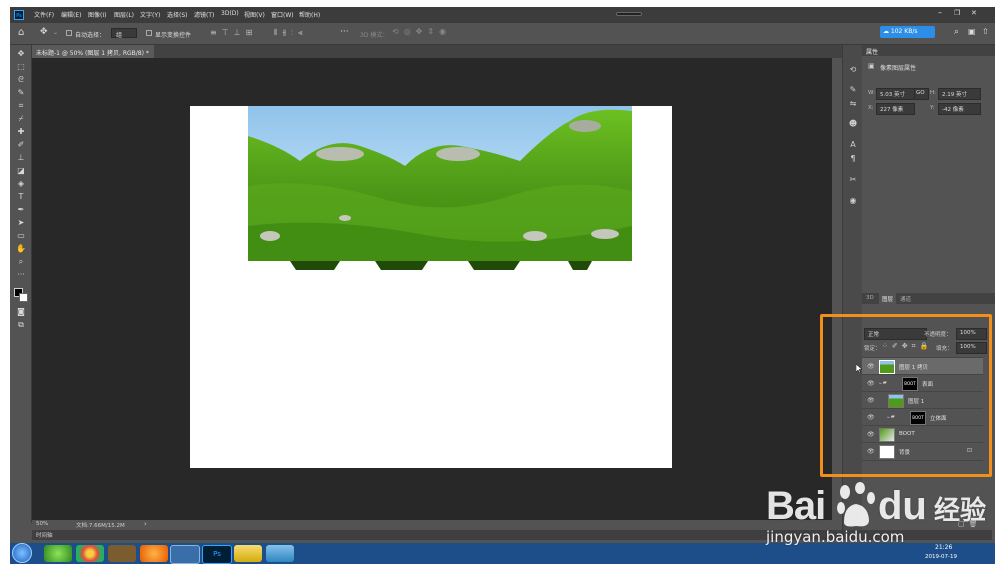 Image resolution: width=1000 pixels, height=571 pixels. What do you see at coordinates (21, 145) in the screenshot?
I see `brush-tool-icon: ✐` at bounding box center [21, 145].